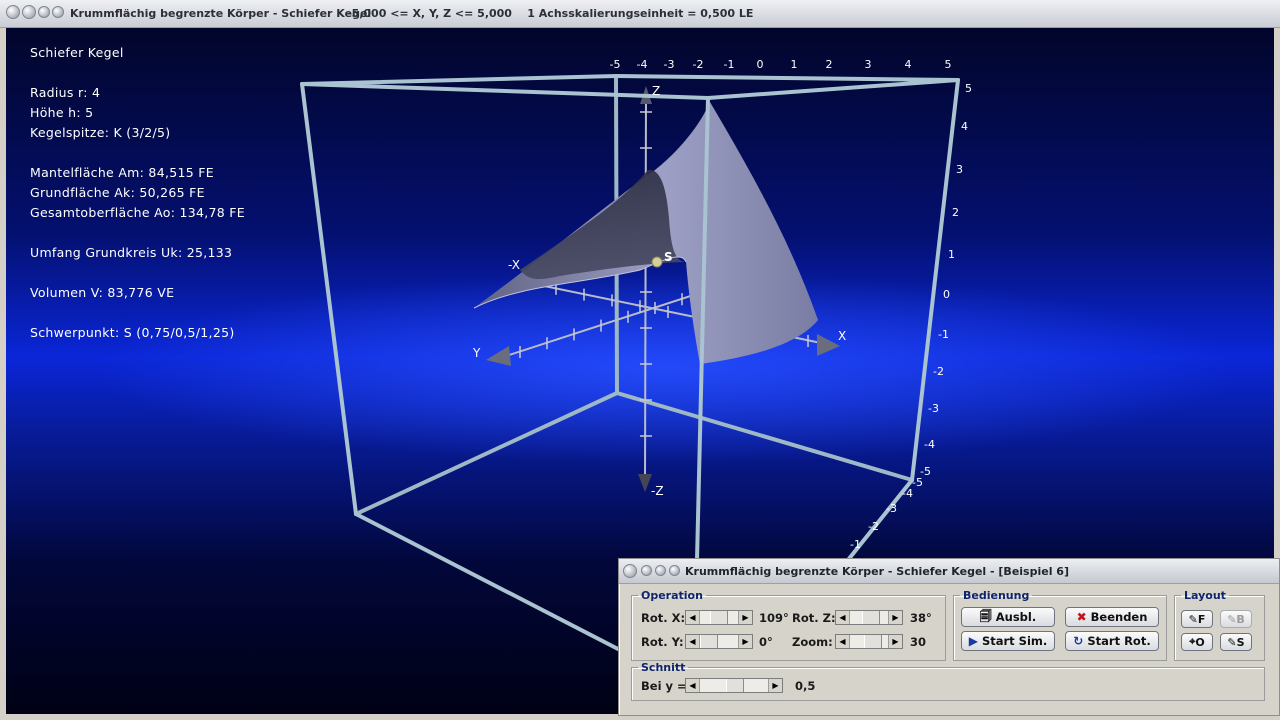 The width and height of the screenshot is (1280, 720). What do you see at coordinates (1078, 641) in the screenshot?
I see `rotate-icon: ↻` at bounding box center [1078, 641].